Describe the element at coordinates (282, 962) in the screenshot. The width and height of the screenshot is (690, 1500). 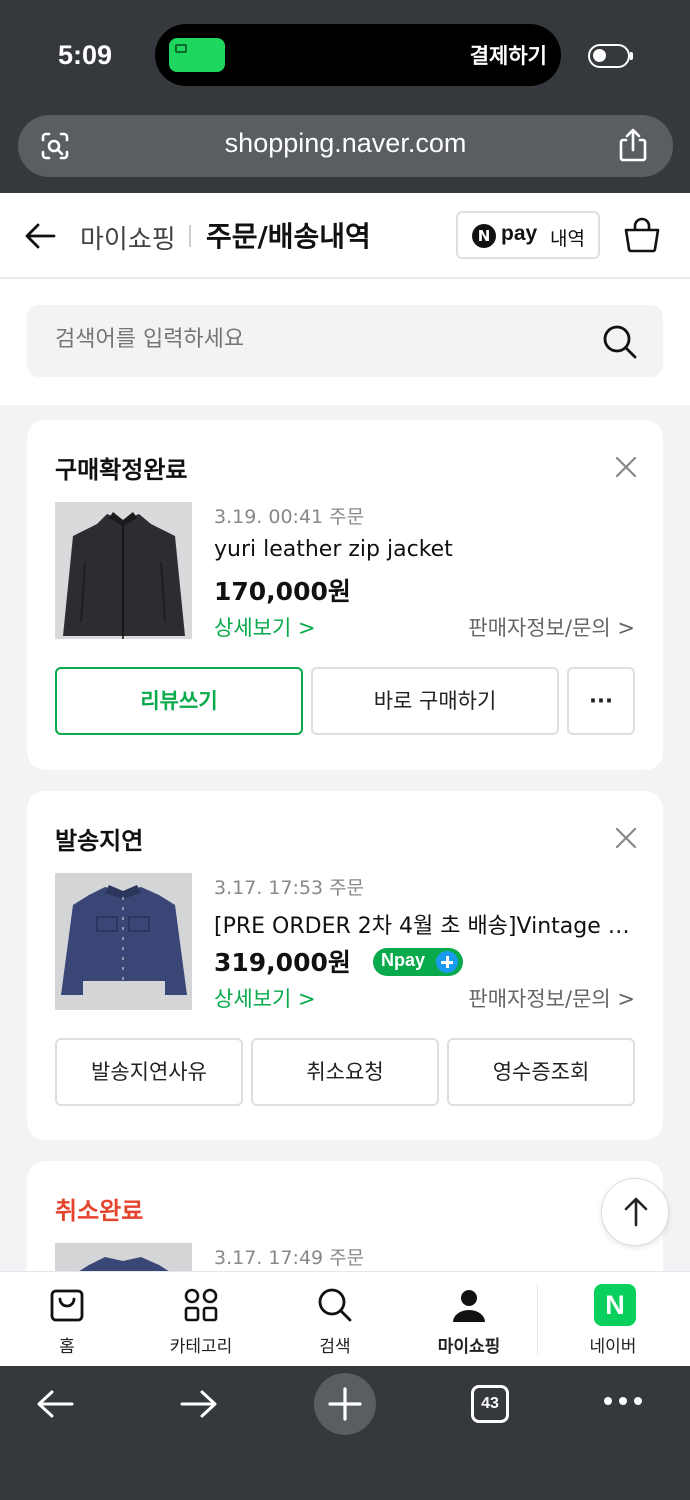
I see `product-price: 319,000원` at that location.